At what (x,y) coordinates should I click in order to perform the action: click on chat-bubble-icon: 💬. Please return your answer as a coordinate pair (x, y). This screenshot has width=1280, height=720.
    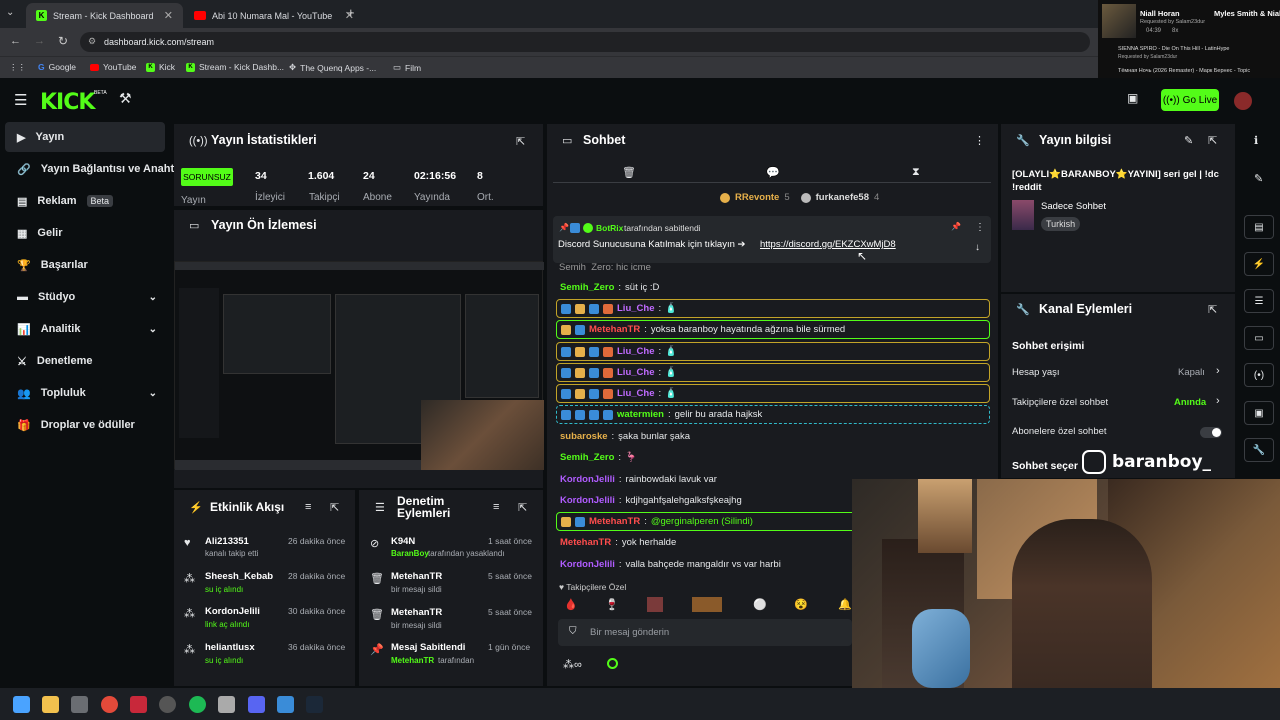
    Looking at the image, I should click on (773, 172).